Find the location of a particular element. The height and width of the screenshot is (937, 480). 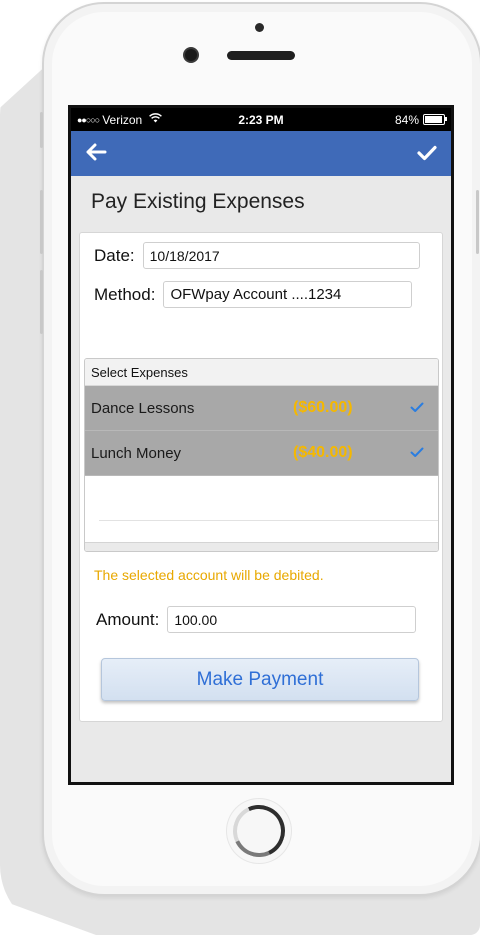

method-select is located at coordinates (288, 294).